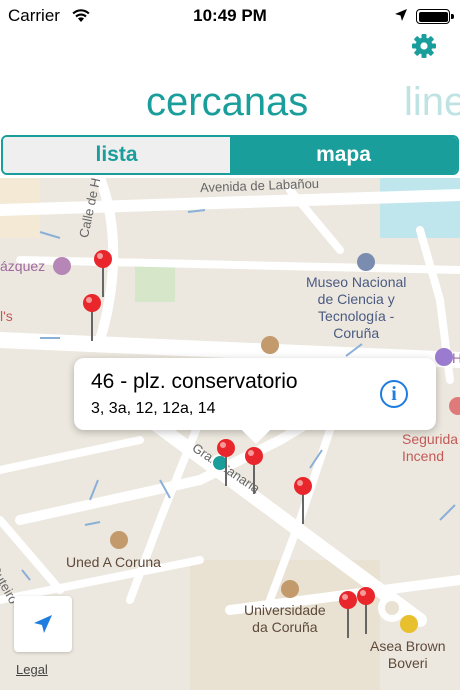 The width and height of the screenshot is (460, 690). Describe the element at coordinates (435, 16) in the screenshot. I see `battery-icon` at that location.